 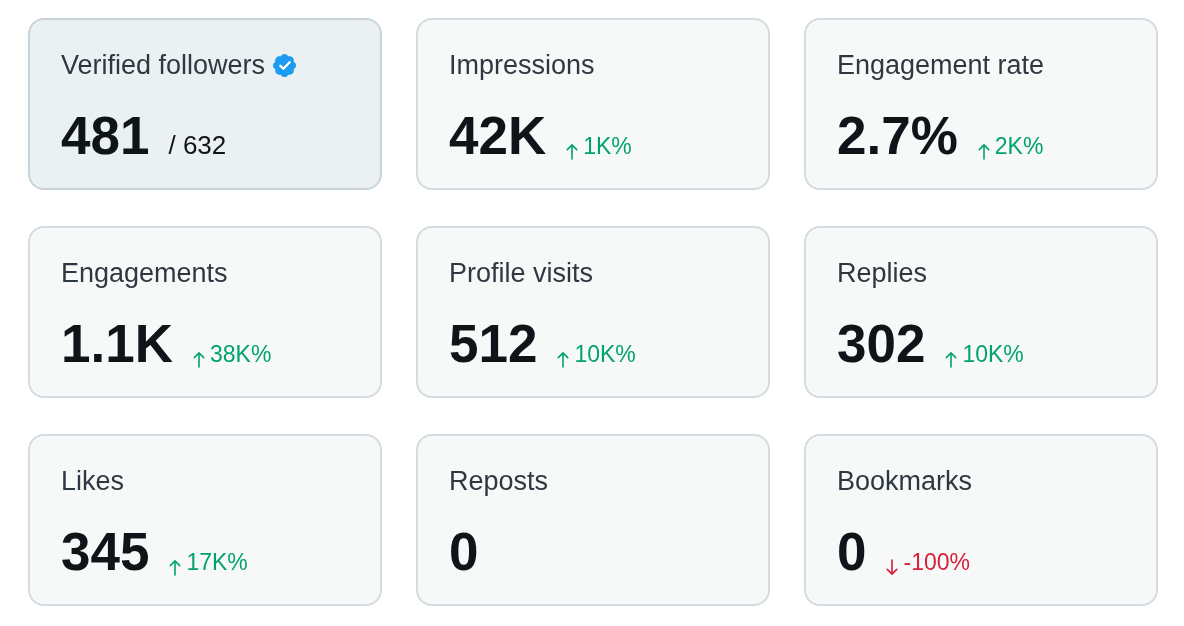 What do you see at coordinates (593, 104) in the screenshot?
I see `metric-card: Impressions 42K 1K%` at bounding box center [593, 104].